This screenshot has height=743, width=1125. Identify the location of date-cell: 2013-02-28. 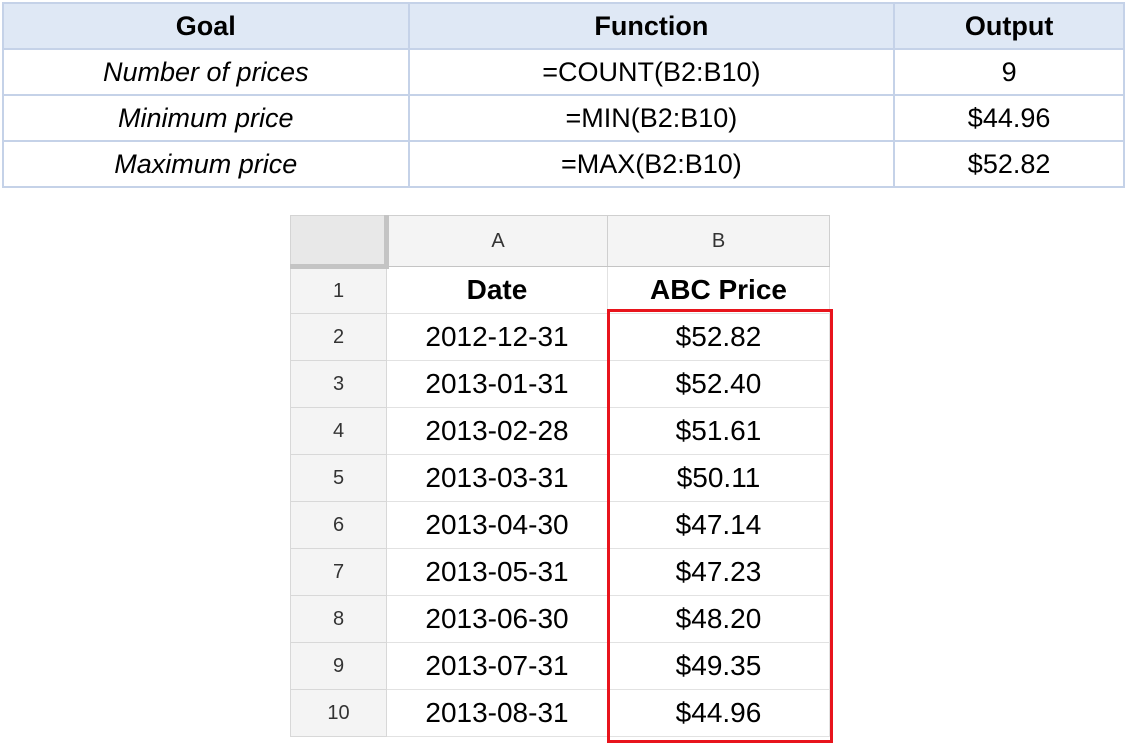
(497, 431).